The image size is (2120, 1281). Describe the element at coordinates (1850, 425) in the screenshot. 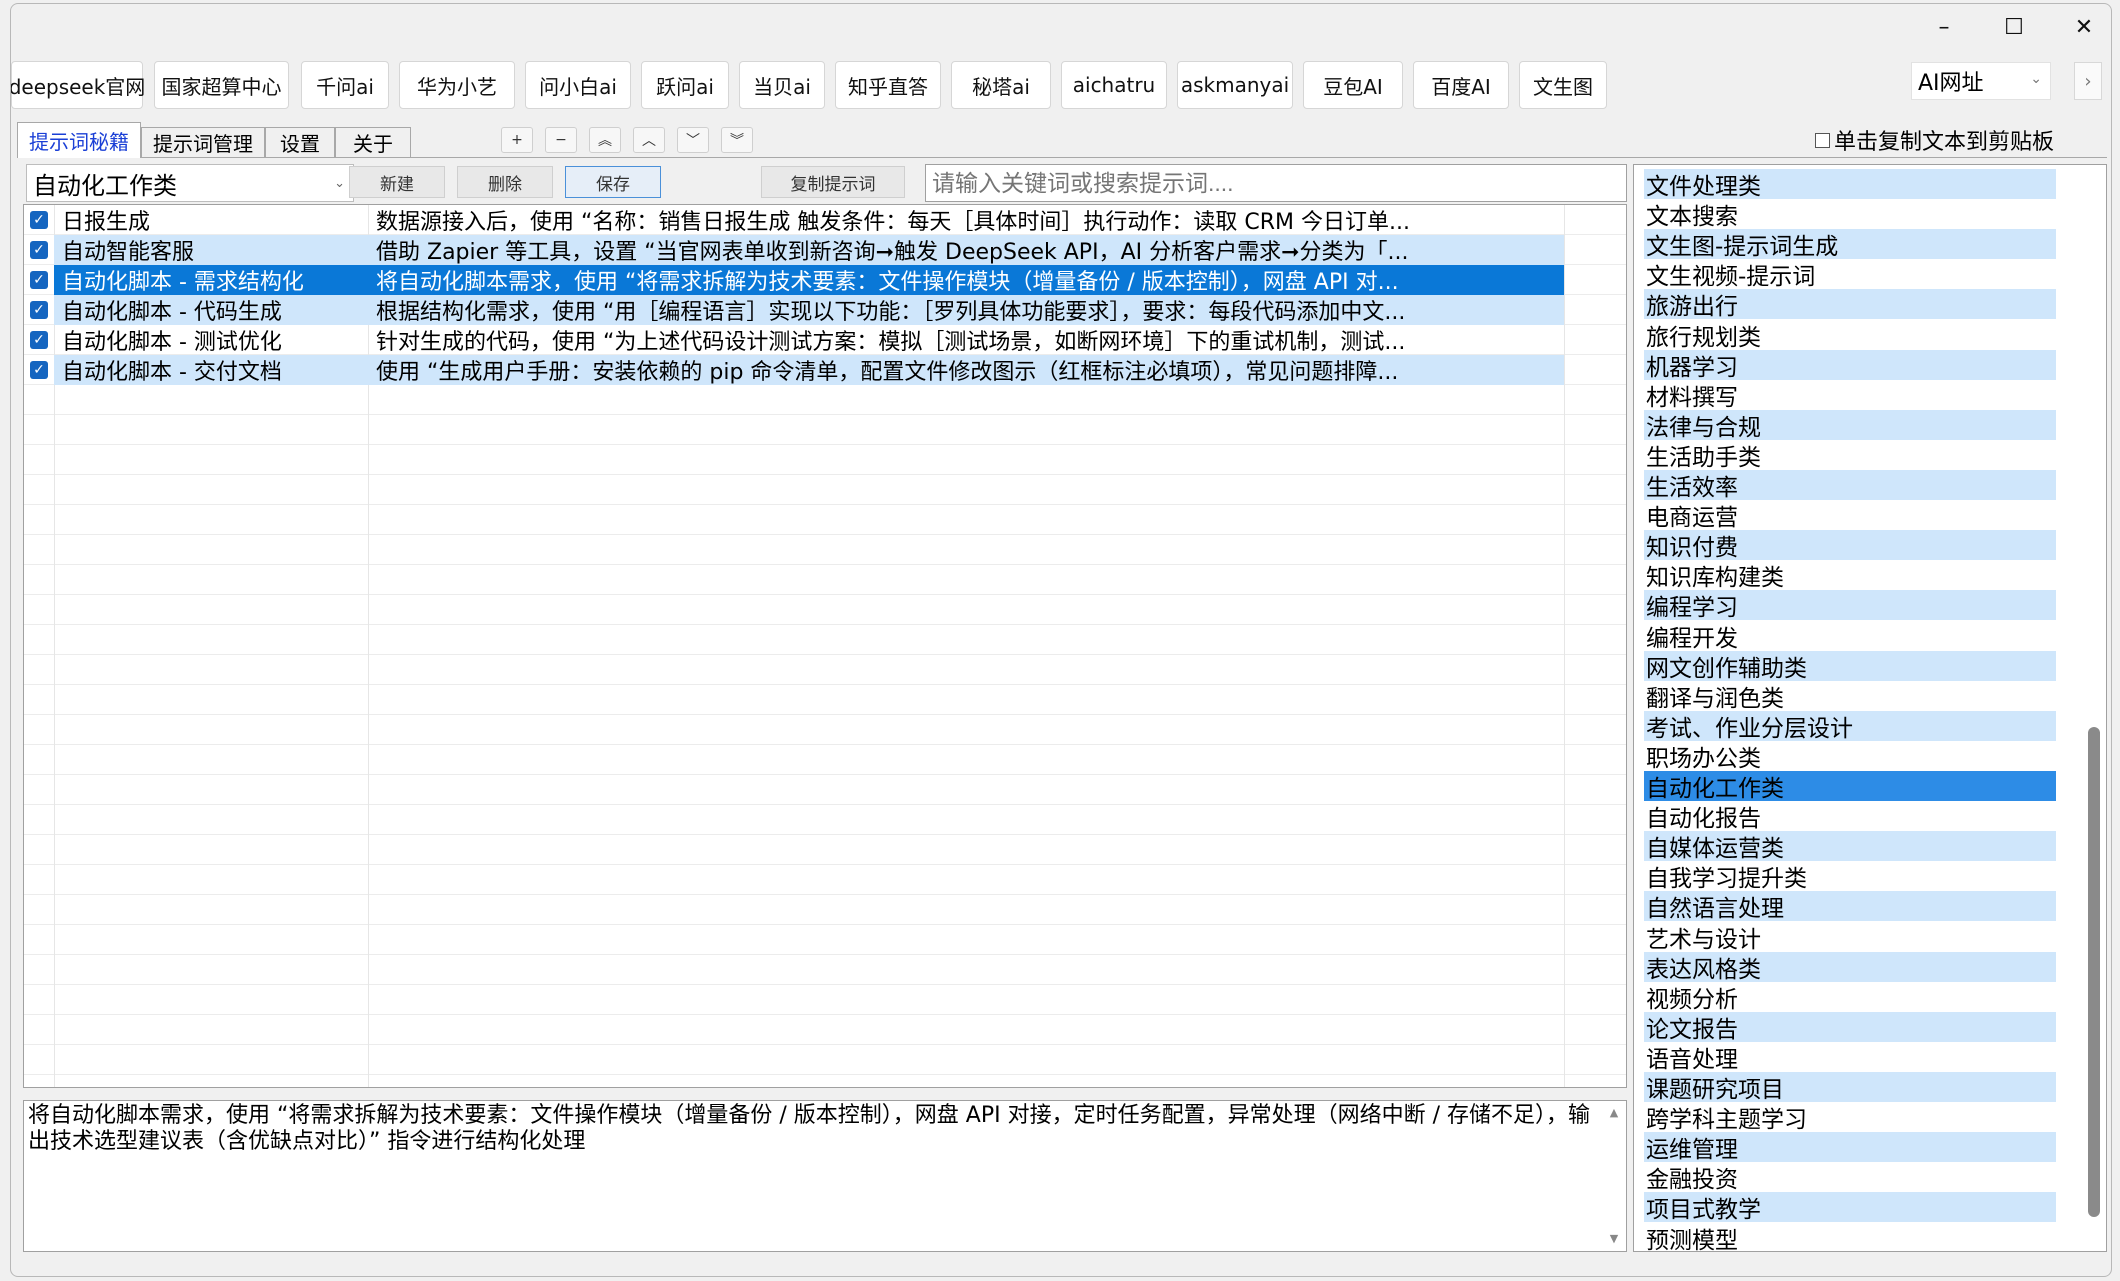

I see `category-item: 法律与合规` at that location.